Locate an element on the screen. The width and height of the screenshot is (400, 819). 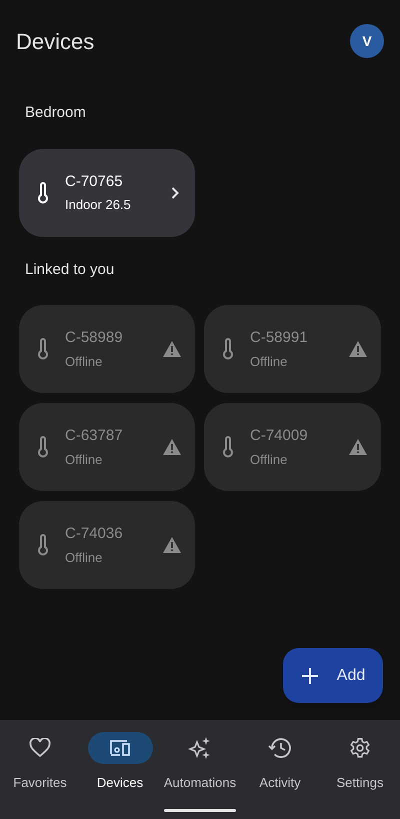
device-card: C-74036 Offline is located at coordinates (107, 545).